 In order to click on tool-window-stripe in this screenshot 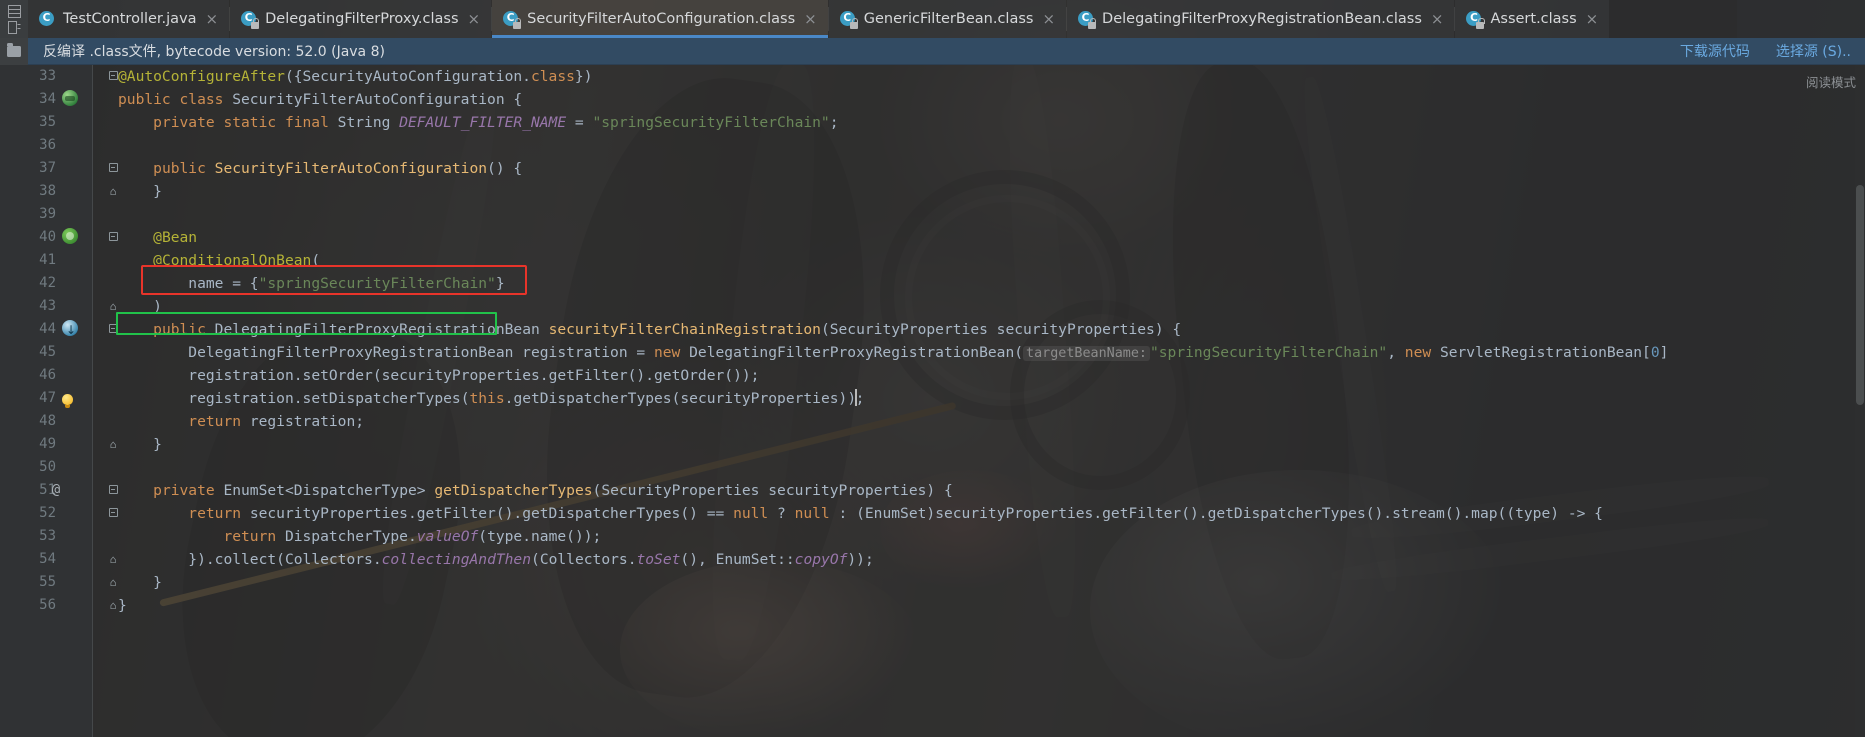, I will do `click(14, 19)`.